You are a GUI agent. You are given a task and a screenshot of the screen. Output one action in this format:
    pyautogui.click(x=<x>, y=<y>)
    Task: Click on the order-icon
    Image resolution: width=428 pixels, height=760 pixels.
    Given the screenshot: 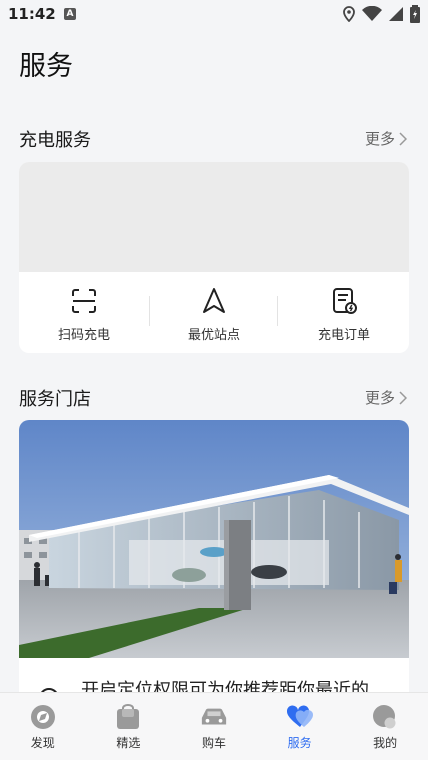 What is the action you would take?
    pyautogui.click(x=345, y=301)
    